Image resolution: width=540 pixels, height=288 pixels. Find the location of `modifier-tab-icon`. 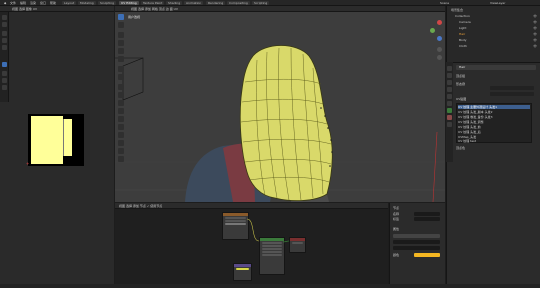

modifier-tab-icon is located at coordinates (449, 103).